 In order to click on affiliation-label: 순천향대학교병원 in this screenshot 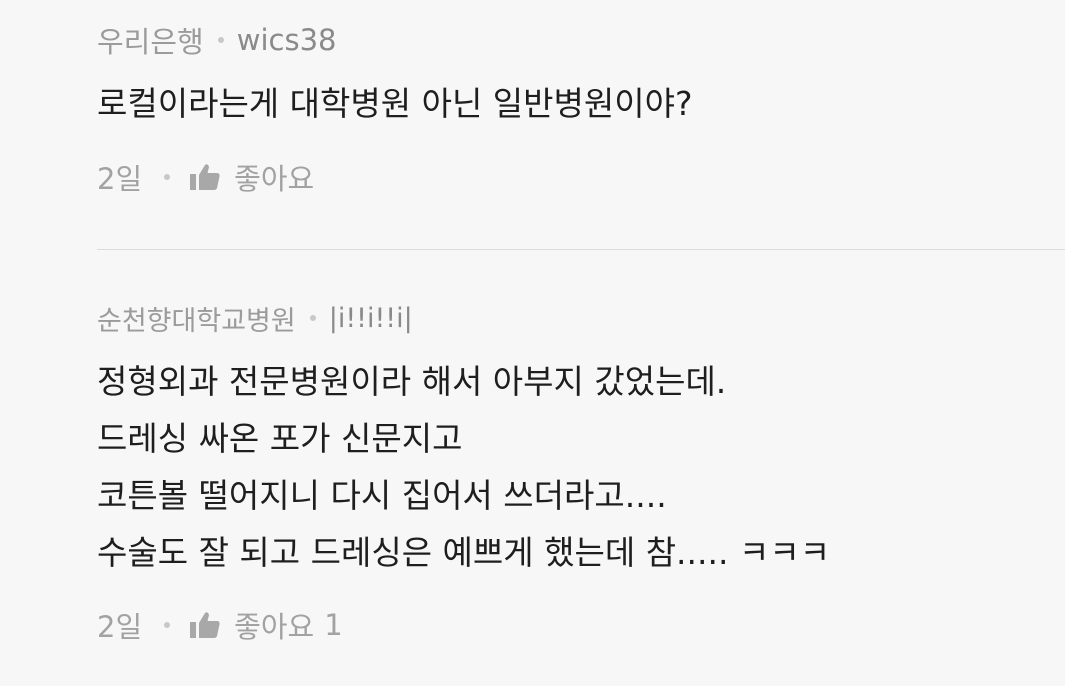, I will do `click(196, 321)`.